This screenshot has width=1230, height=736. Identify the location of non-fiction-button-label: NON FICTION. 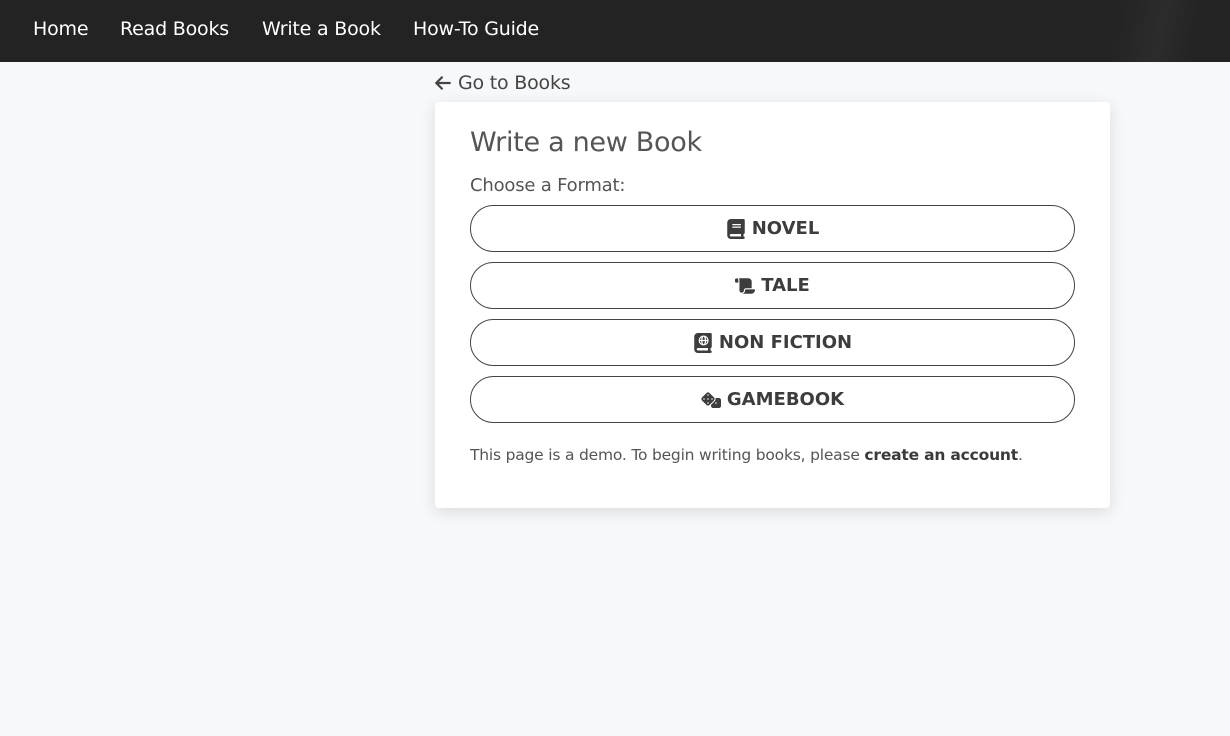
(785, 342).